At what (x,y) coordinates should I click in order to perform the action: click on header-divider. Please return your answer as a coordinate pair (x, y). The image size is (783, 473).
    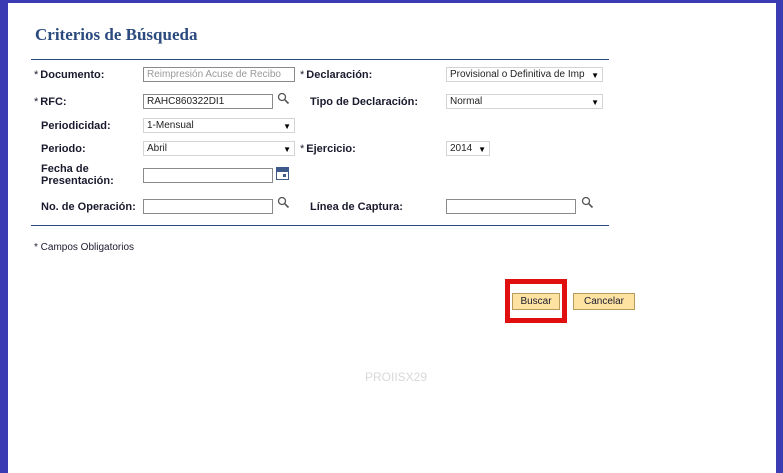
    Looking at the image, I should click on (320, 59).